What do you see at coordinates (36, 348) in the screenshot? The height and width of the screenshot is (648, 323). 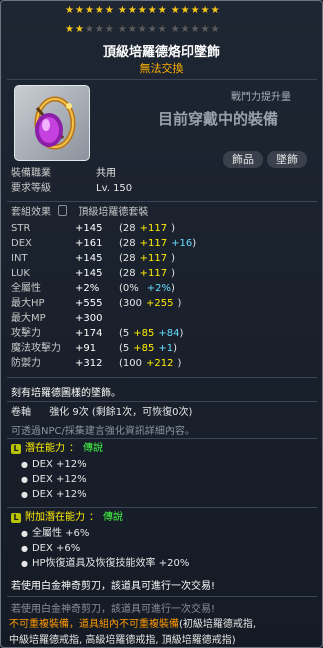 I see `stat-name: 魔法攻擊力` at bounding box center [36, 348].